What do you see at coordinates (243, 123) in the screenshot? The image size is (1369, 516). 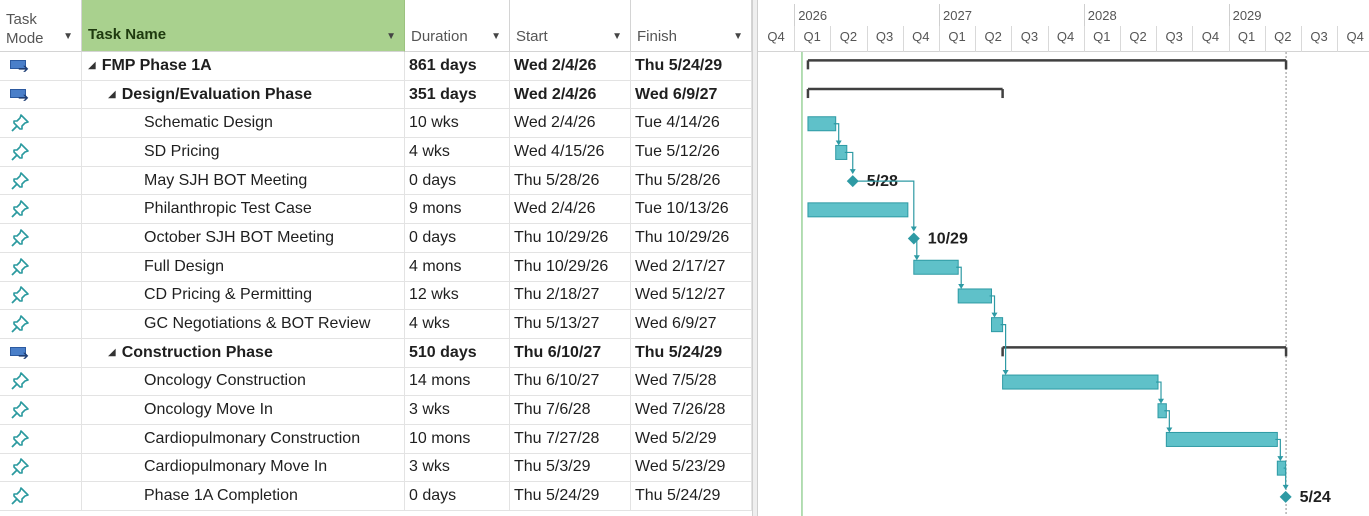 I see `task-name-cell: Schematic Design` at bounding box center [243, 123].